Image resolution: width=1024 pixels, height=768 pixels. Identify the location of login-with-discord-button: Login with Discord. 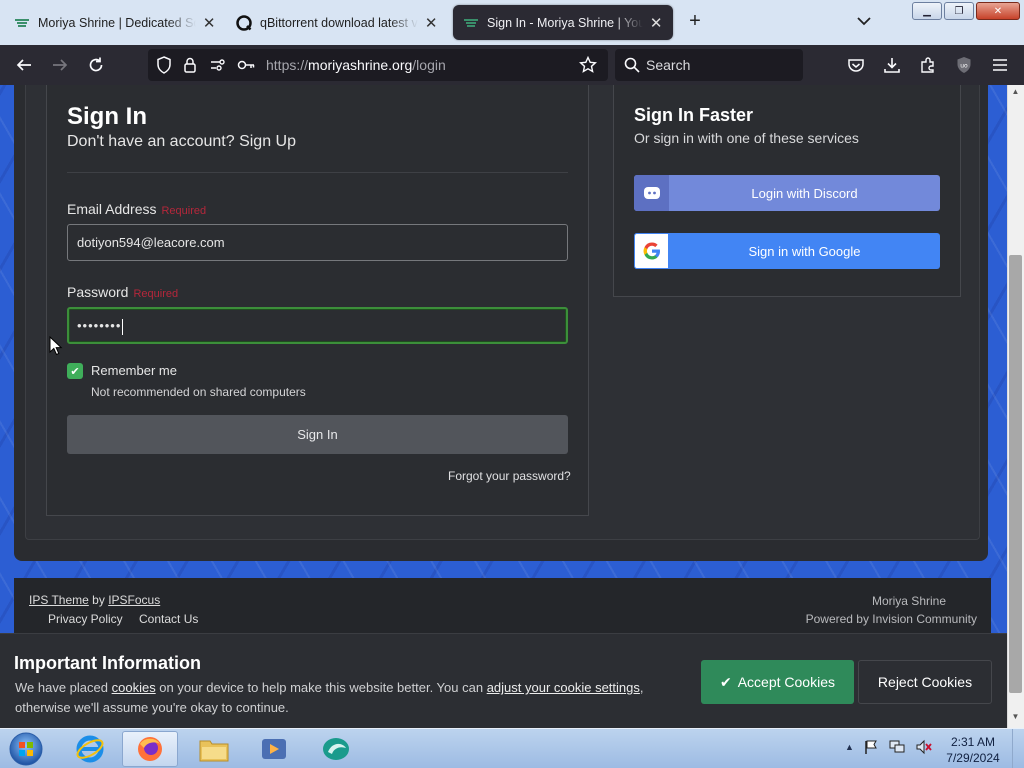
(787, 193).